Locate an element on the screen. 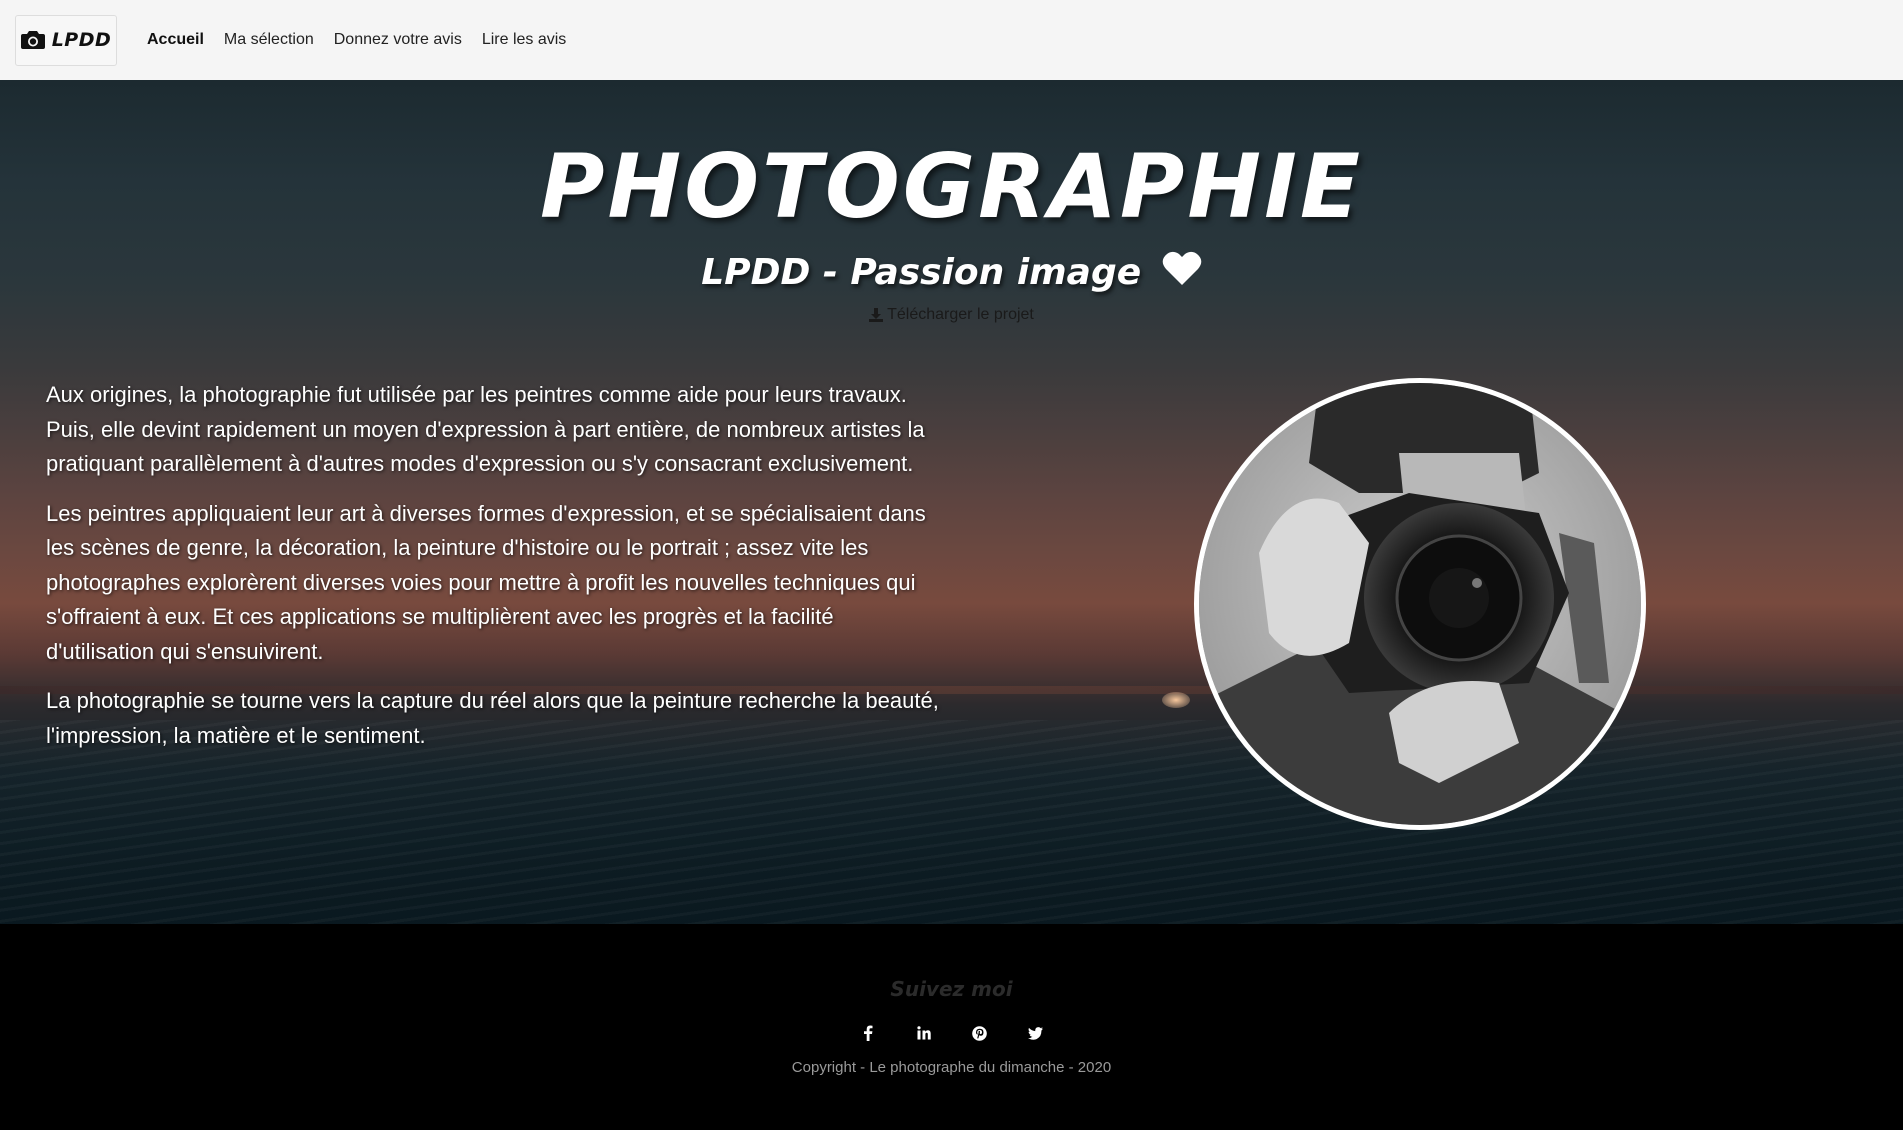 Image resolution: width=1903 pixels, height=1130 pixels. brand-text: LPDD is located at coordinates (81, 40).